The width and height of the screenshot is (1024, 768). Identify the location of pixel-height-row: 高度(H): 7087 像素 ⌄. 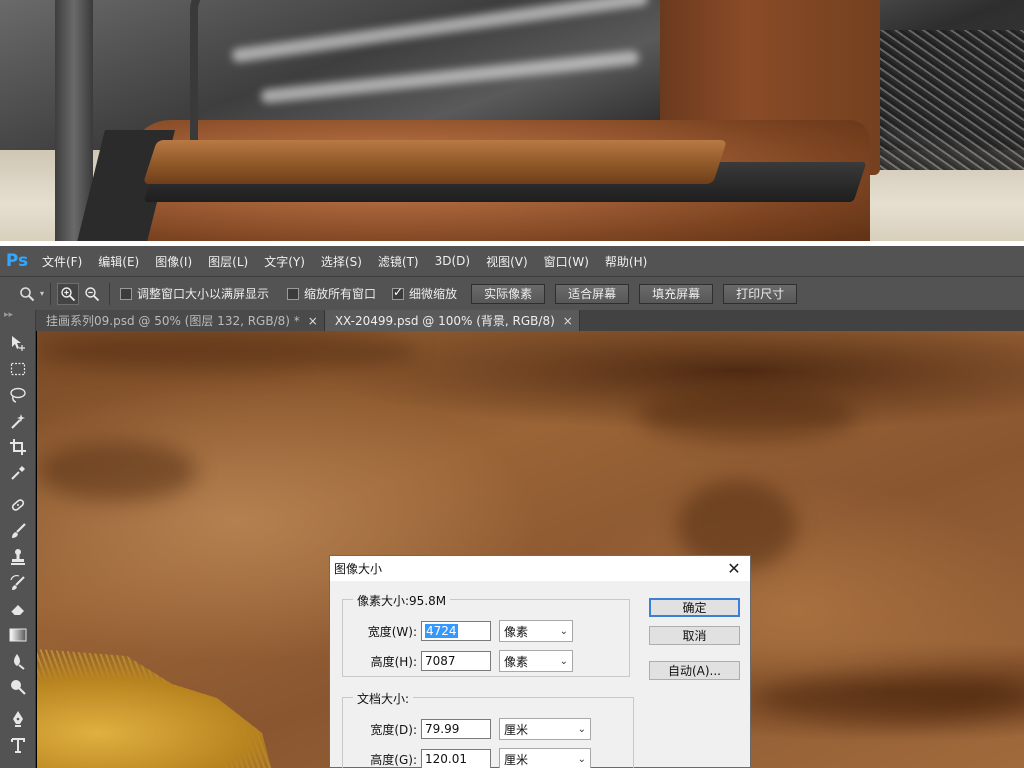
(458, 661).